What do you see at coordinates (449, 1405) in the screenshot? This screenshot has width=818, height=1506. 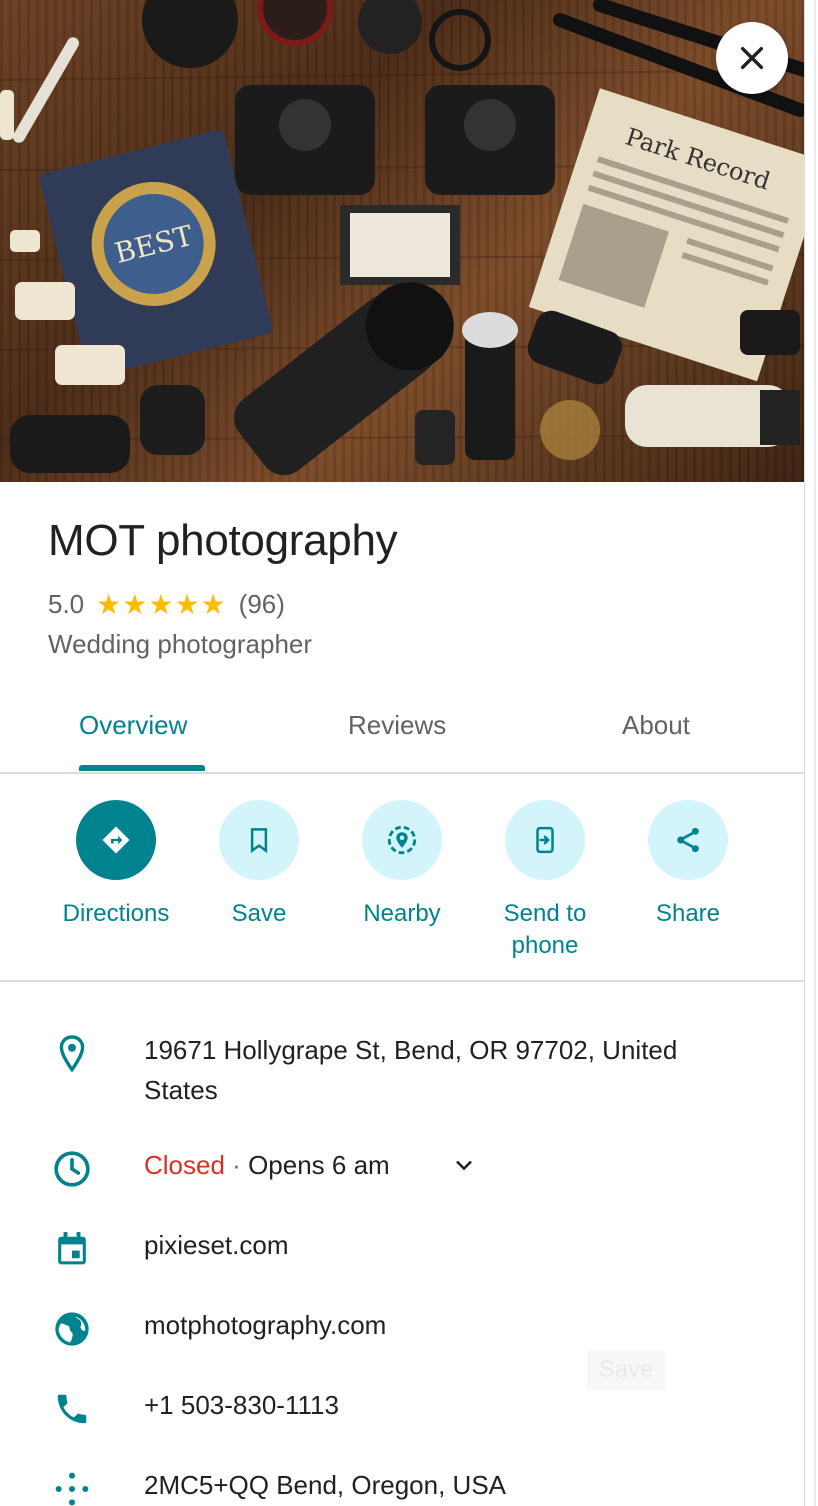 I see `phone-number: +1 503-830-1113` at bounding box center [449, 1405].